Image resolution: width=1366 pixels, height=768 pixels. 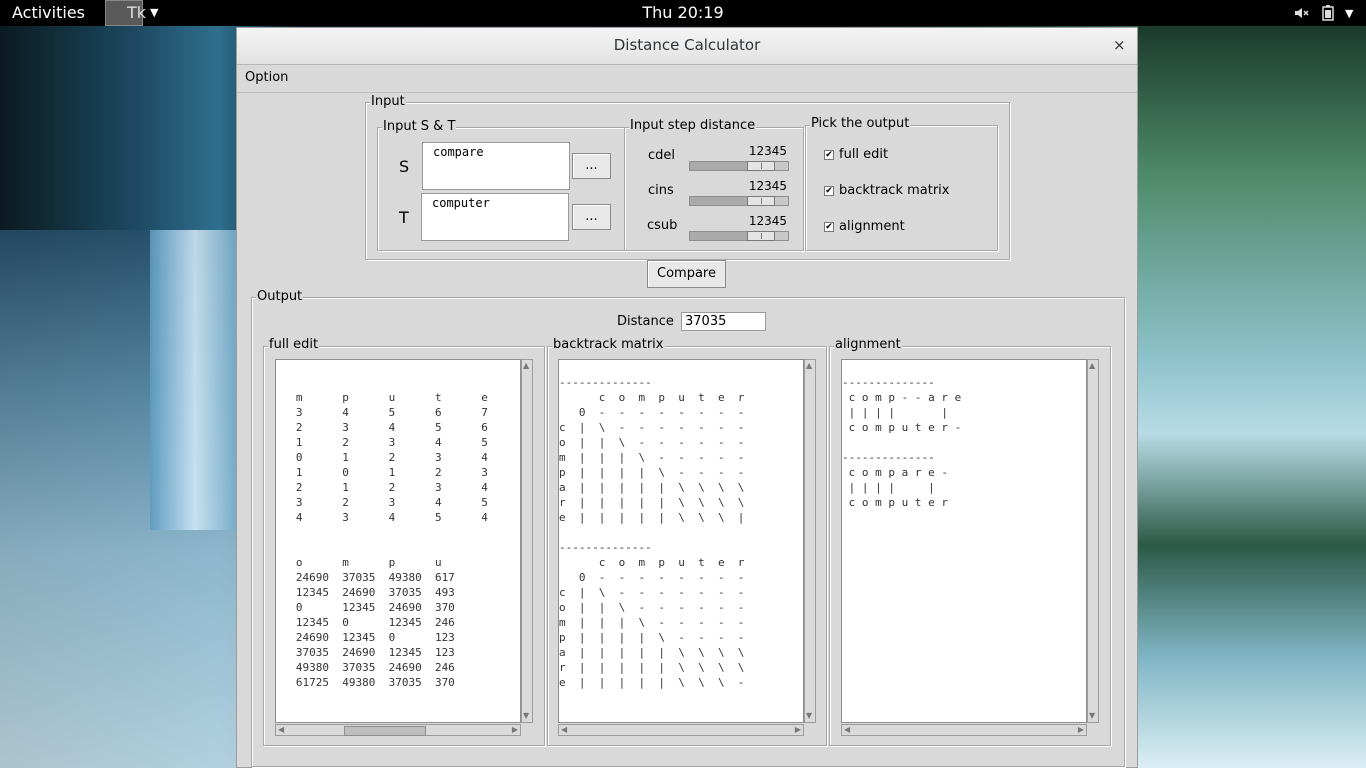 What do you see at coordinates (1119, 45) in the screenshot?
I see `close-icon: ×` at bounding box center [1119, 45].